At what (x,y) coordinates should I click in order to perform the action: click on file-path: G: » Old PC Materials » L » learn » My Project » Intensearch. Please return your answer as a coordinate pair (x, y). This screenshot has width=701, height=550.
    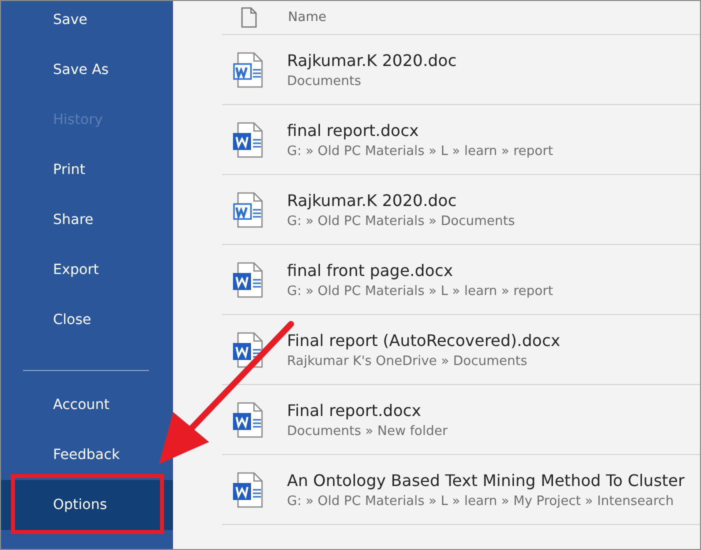
    Looking at the image, I should click on (481, 501).